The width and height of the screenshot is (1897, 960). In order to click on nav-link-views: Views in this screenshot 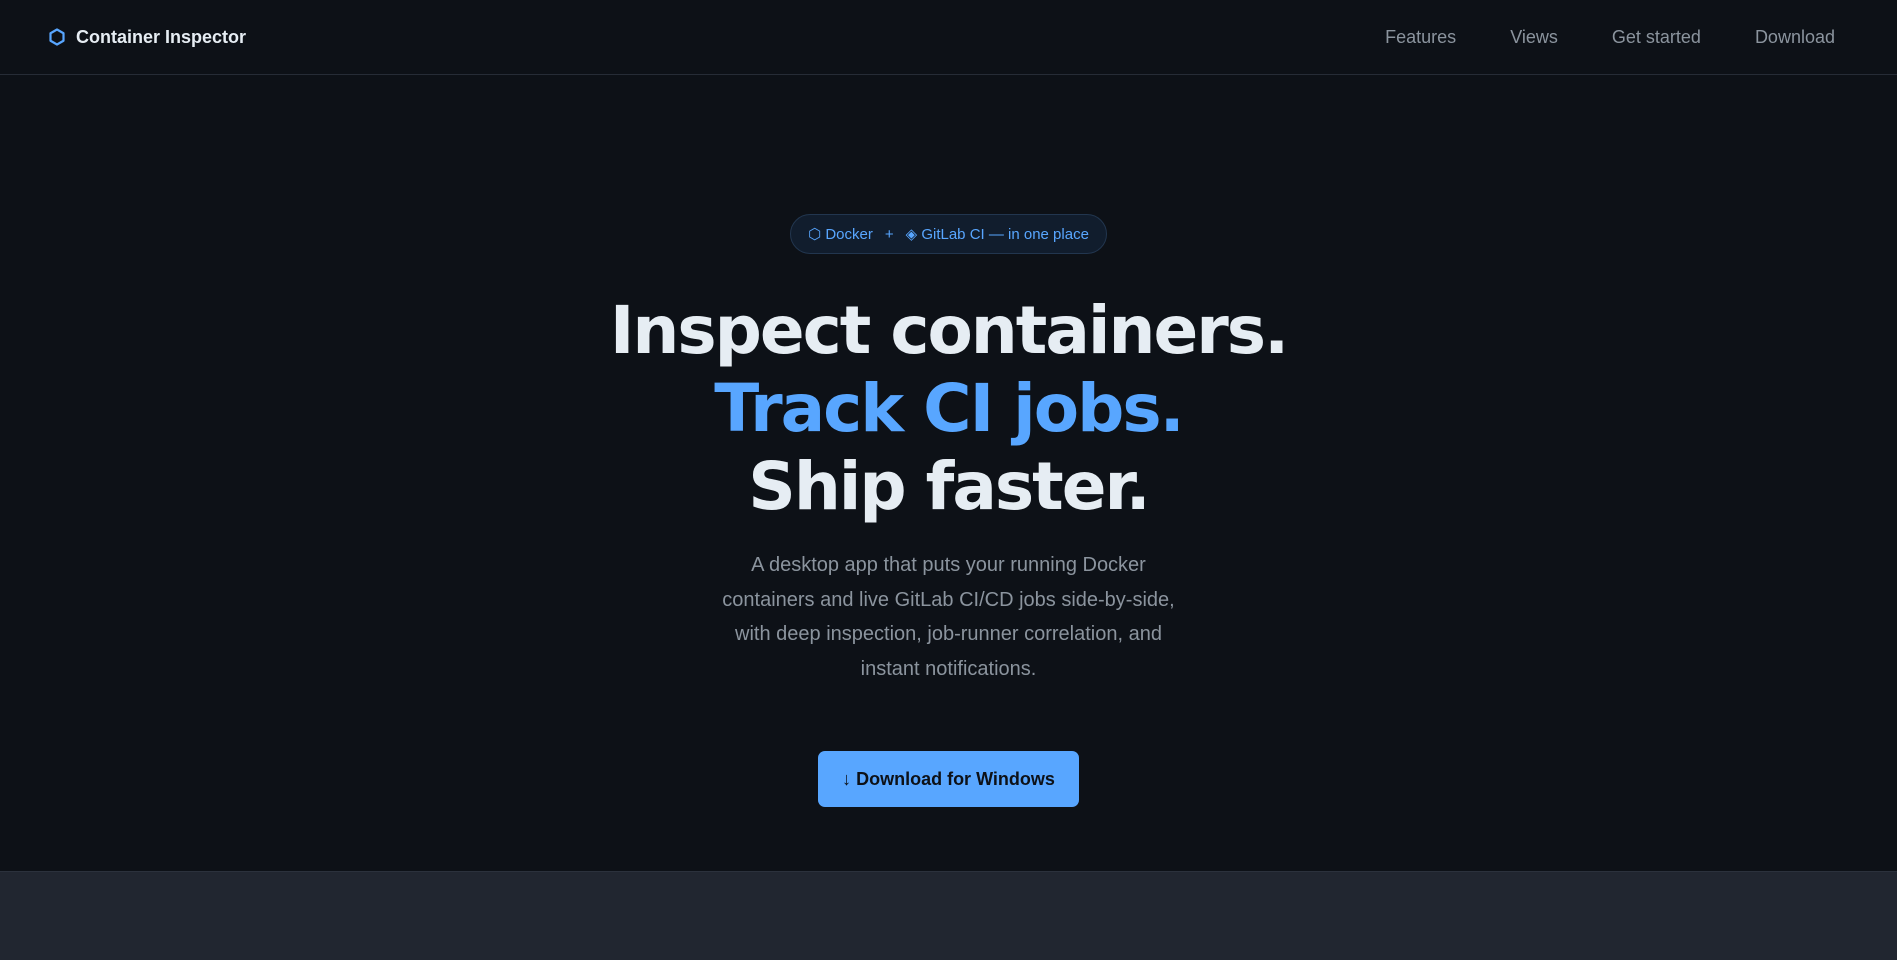, I will do `click(1534, 37)`.